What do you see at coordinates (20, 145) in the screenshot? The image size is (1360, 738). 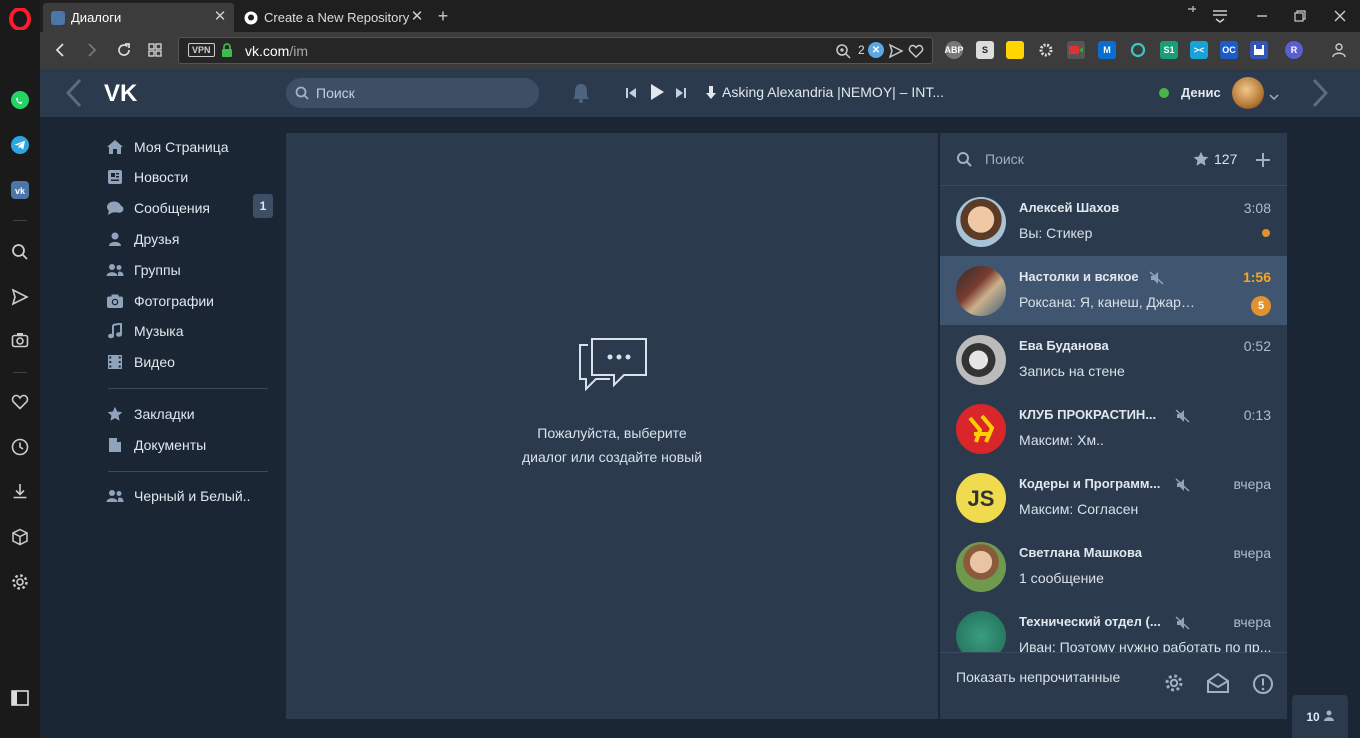 I see `telegram-icon` at bounding box center [20, 145].